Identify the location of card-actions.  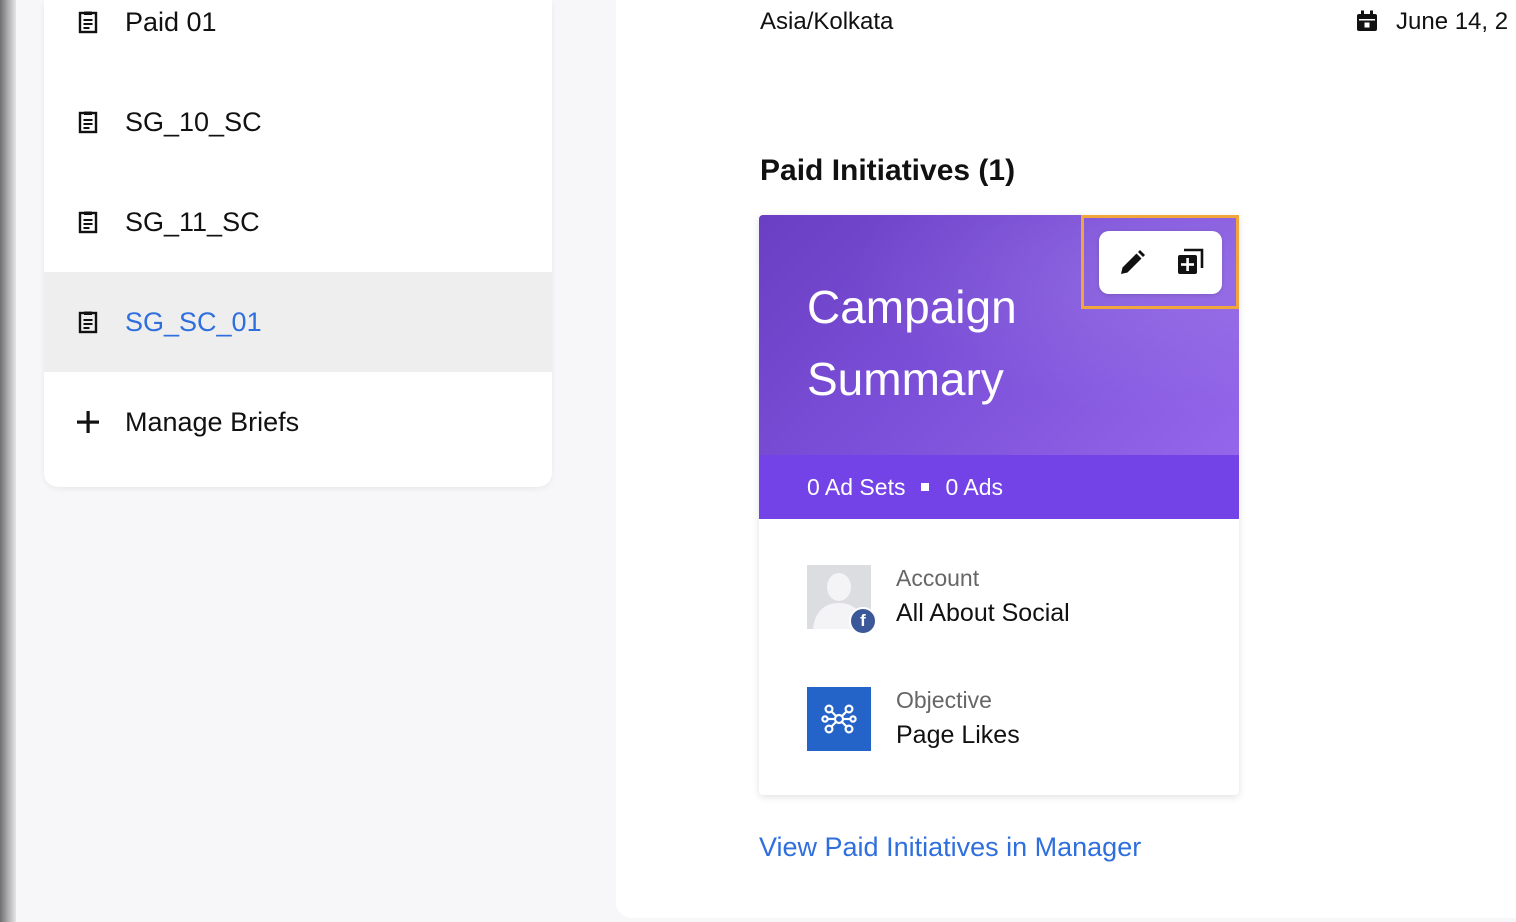
(1160, 262).